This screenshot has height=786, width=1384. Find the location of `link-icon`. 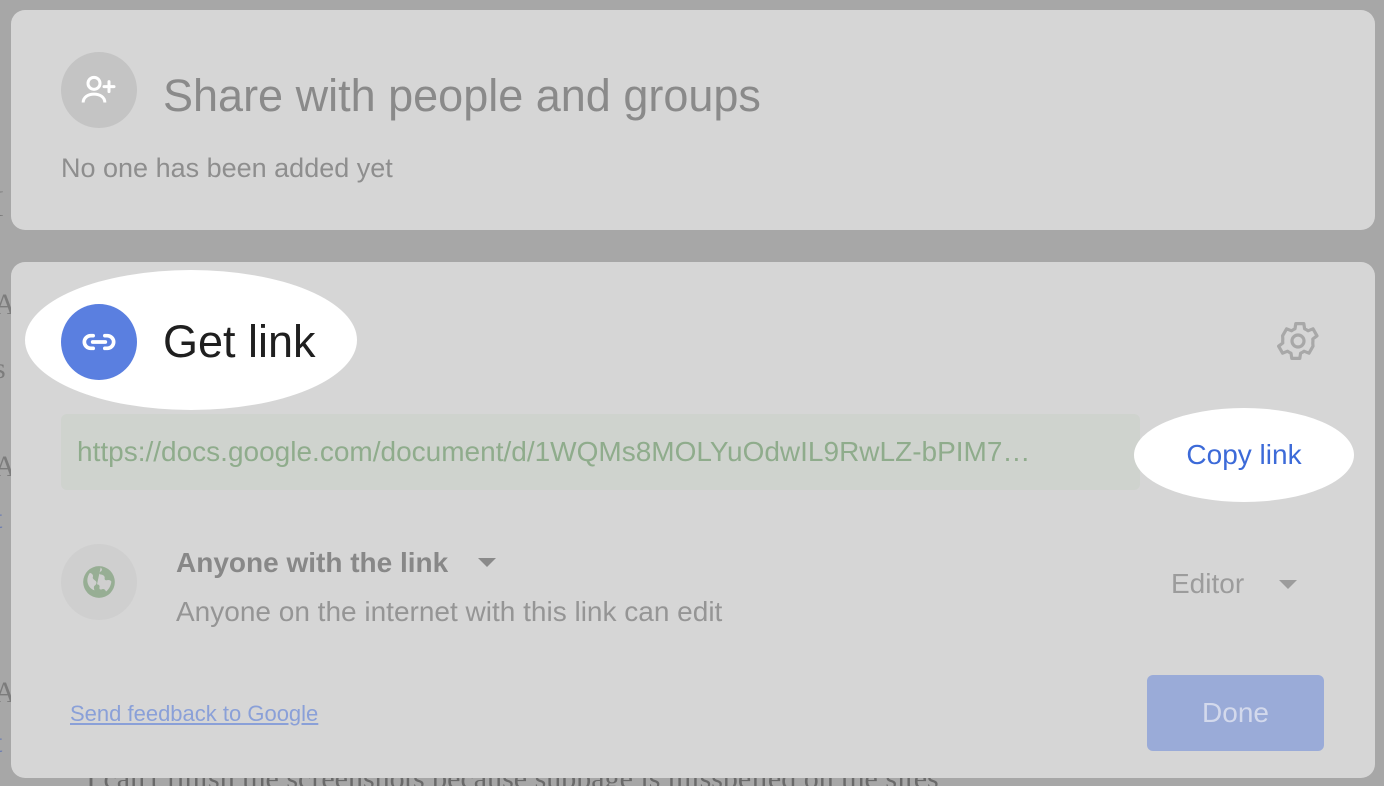

link-icon is located at coordinates (99, 342).